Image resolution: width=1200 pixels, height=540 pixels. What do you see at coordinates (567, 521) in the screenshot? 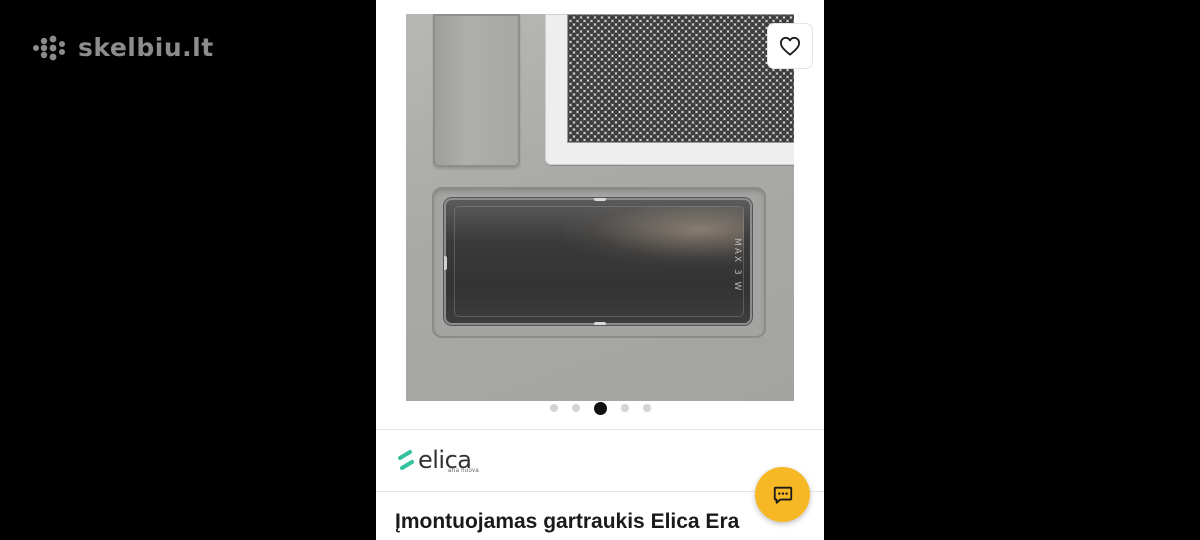
I see `listing-title: Įmontuojamas gartraukis Elica Era` at bounding box center [567, 521].